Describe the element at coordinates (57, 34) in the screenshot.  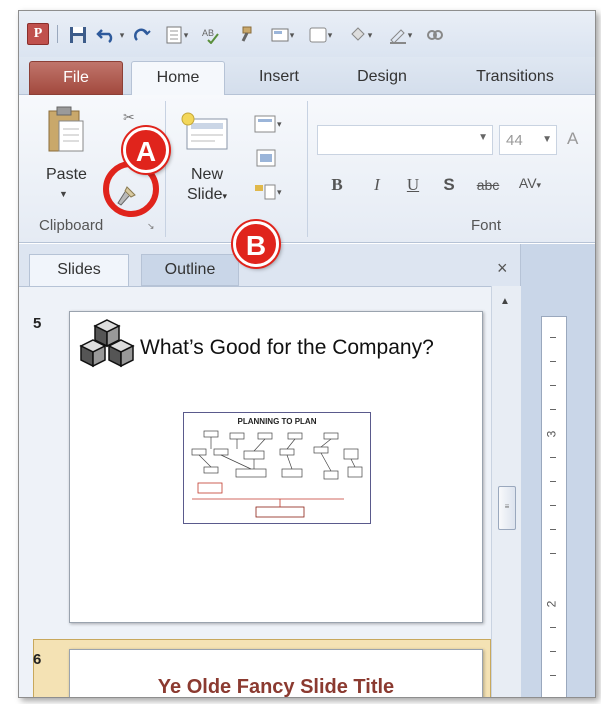
I see `toolbar-separator` at that location.